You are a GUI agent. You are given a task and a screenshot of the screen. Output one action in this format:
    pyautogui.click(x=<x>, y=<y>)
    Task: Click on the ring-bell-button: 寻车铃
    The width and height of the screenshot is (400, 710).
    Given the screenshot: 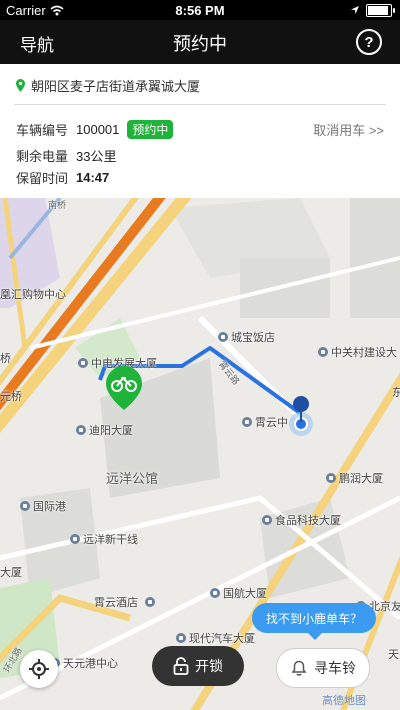 What is the action you would take?
    pyautogui.click(x=323, y=668)
    